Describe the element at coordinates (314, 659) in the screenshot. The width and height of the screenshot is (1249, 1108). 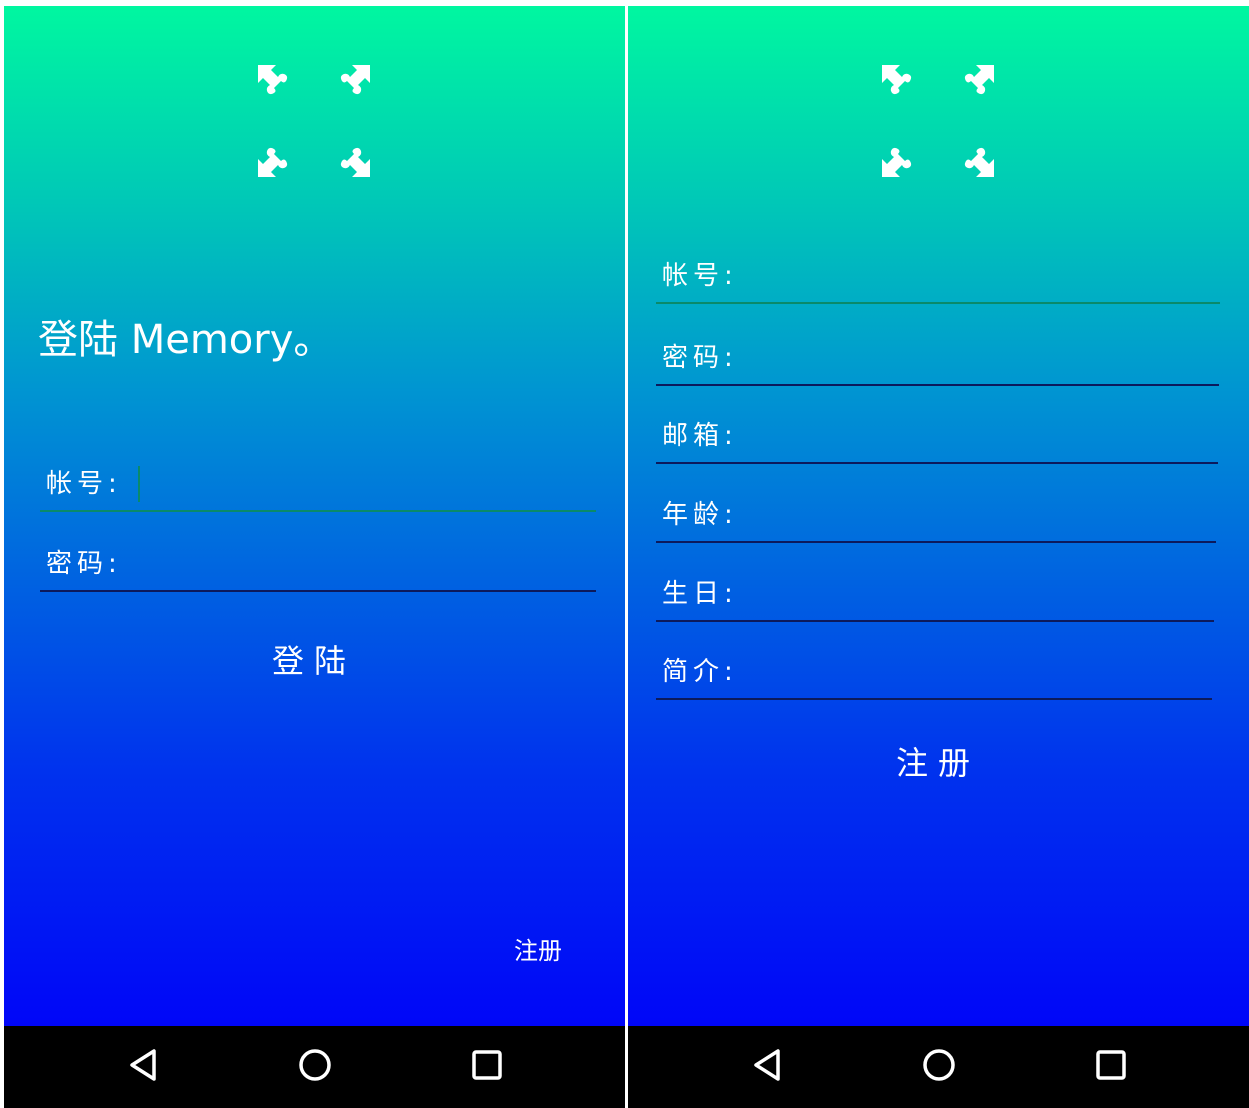
I see `login-button: 登陆` at that location.